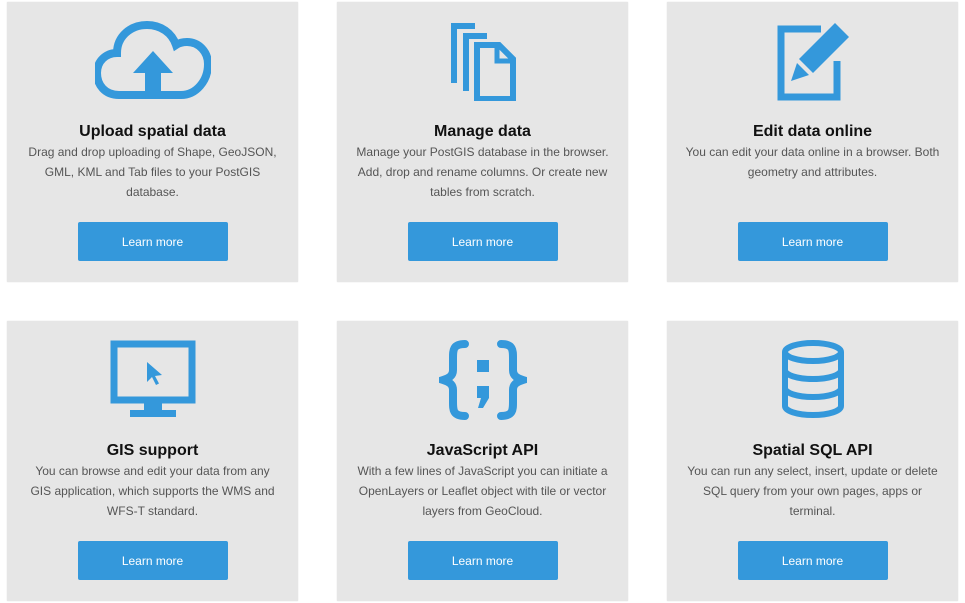 This screenshot has height=603, width=965. Describe the element at coordinates (812, 450) in the screenshot. I see `card-title: Spatial SQL API` at that location.